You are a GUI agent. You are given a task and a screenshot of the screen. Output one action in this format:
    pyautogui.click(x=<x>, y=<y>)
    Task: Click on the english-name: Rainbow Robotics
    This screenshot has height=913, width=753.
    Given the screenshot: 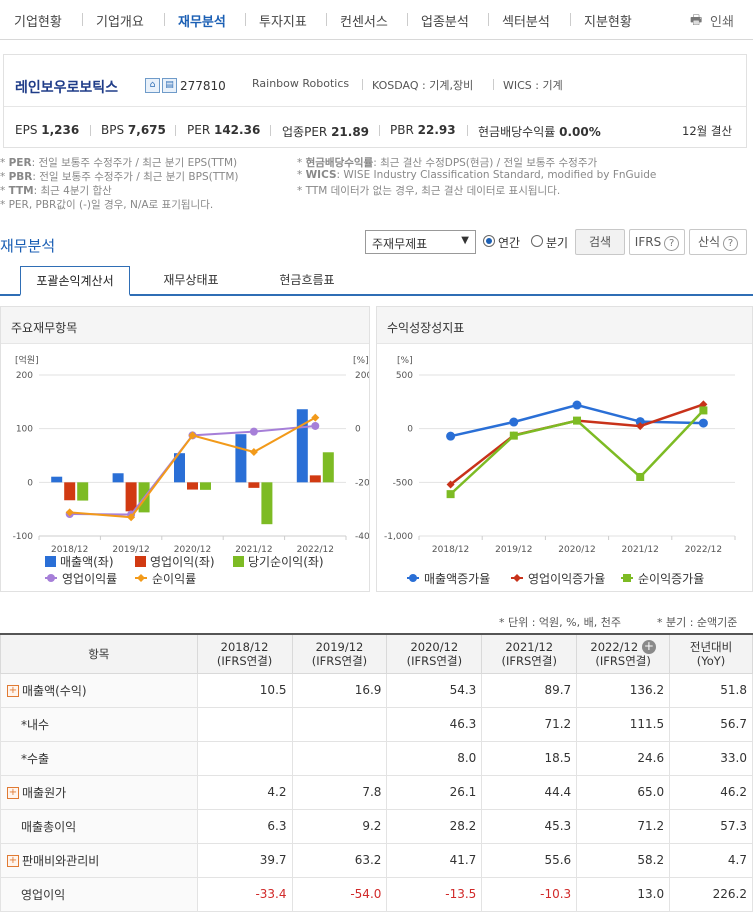 What is the action you would take?
    pyautogui.click(x=301, y=83)
    